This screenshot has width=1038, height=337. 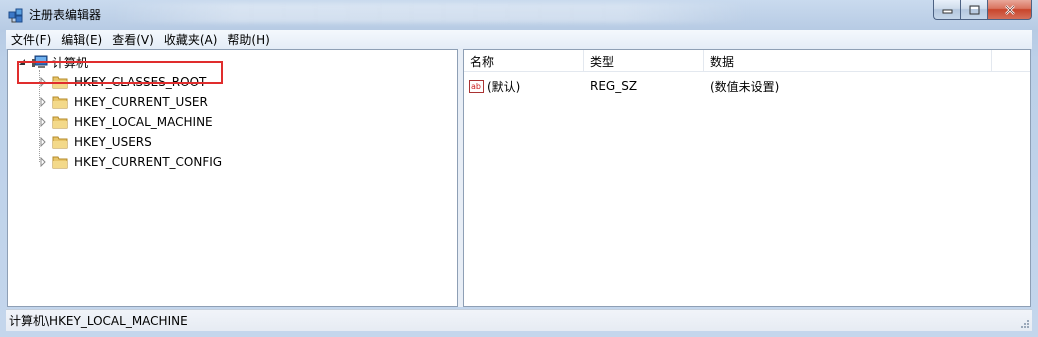 I want to click on maximize-icon, so click(x=974, y=9).